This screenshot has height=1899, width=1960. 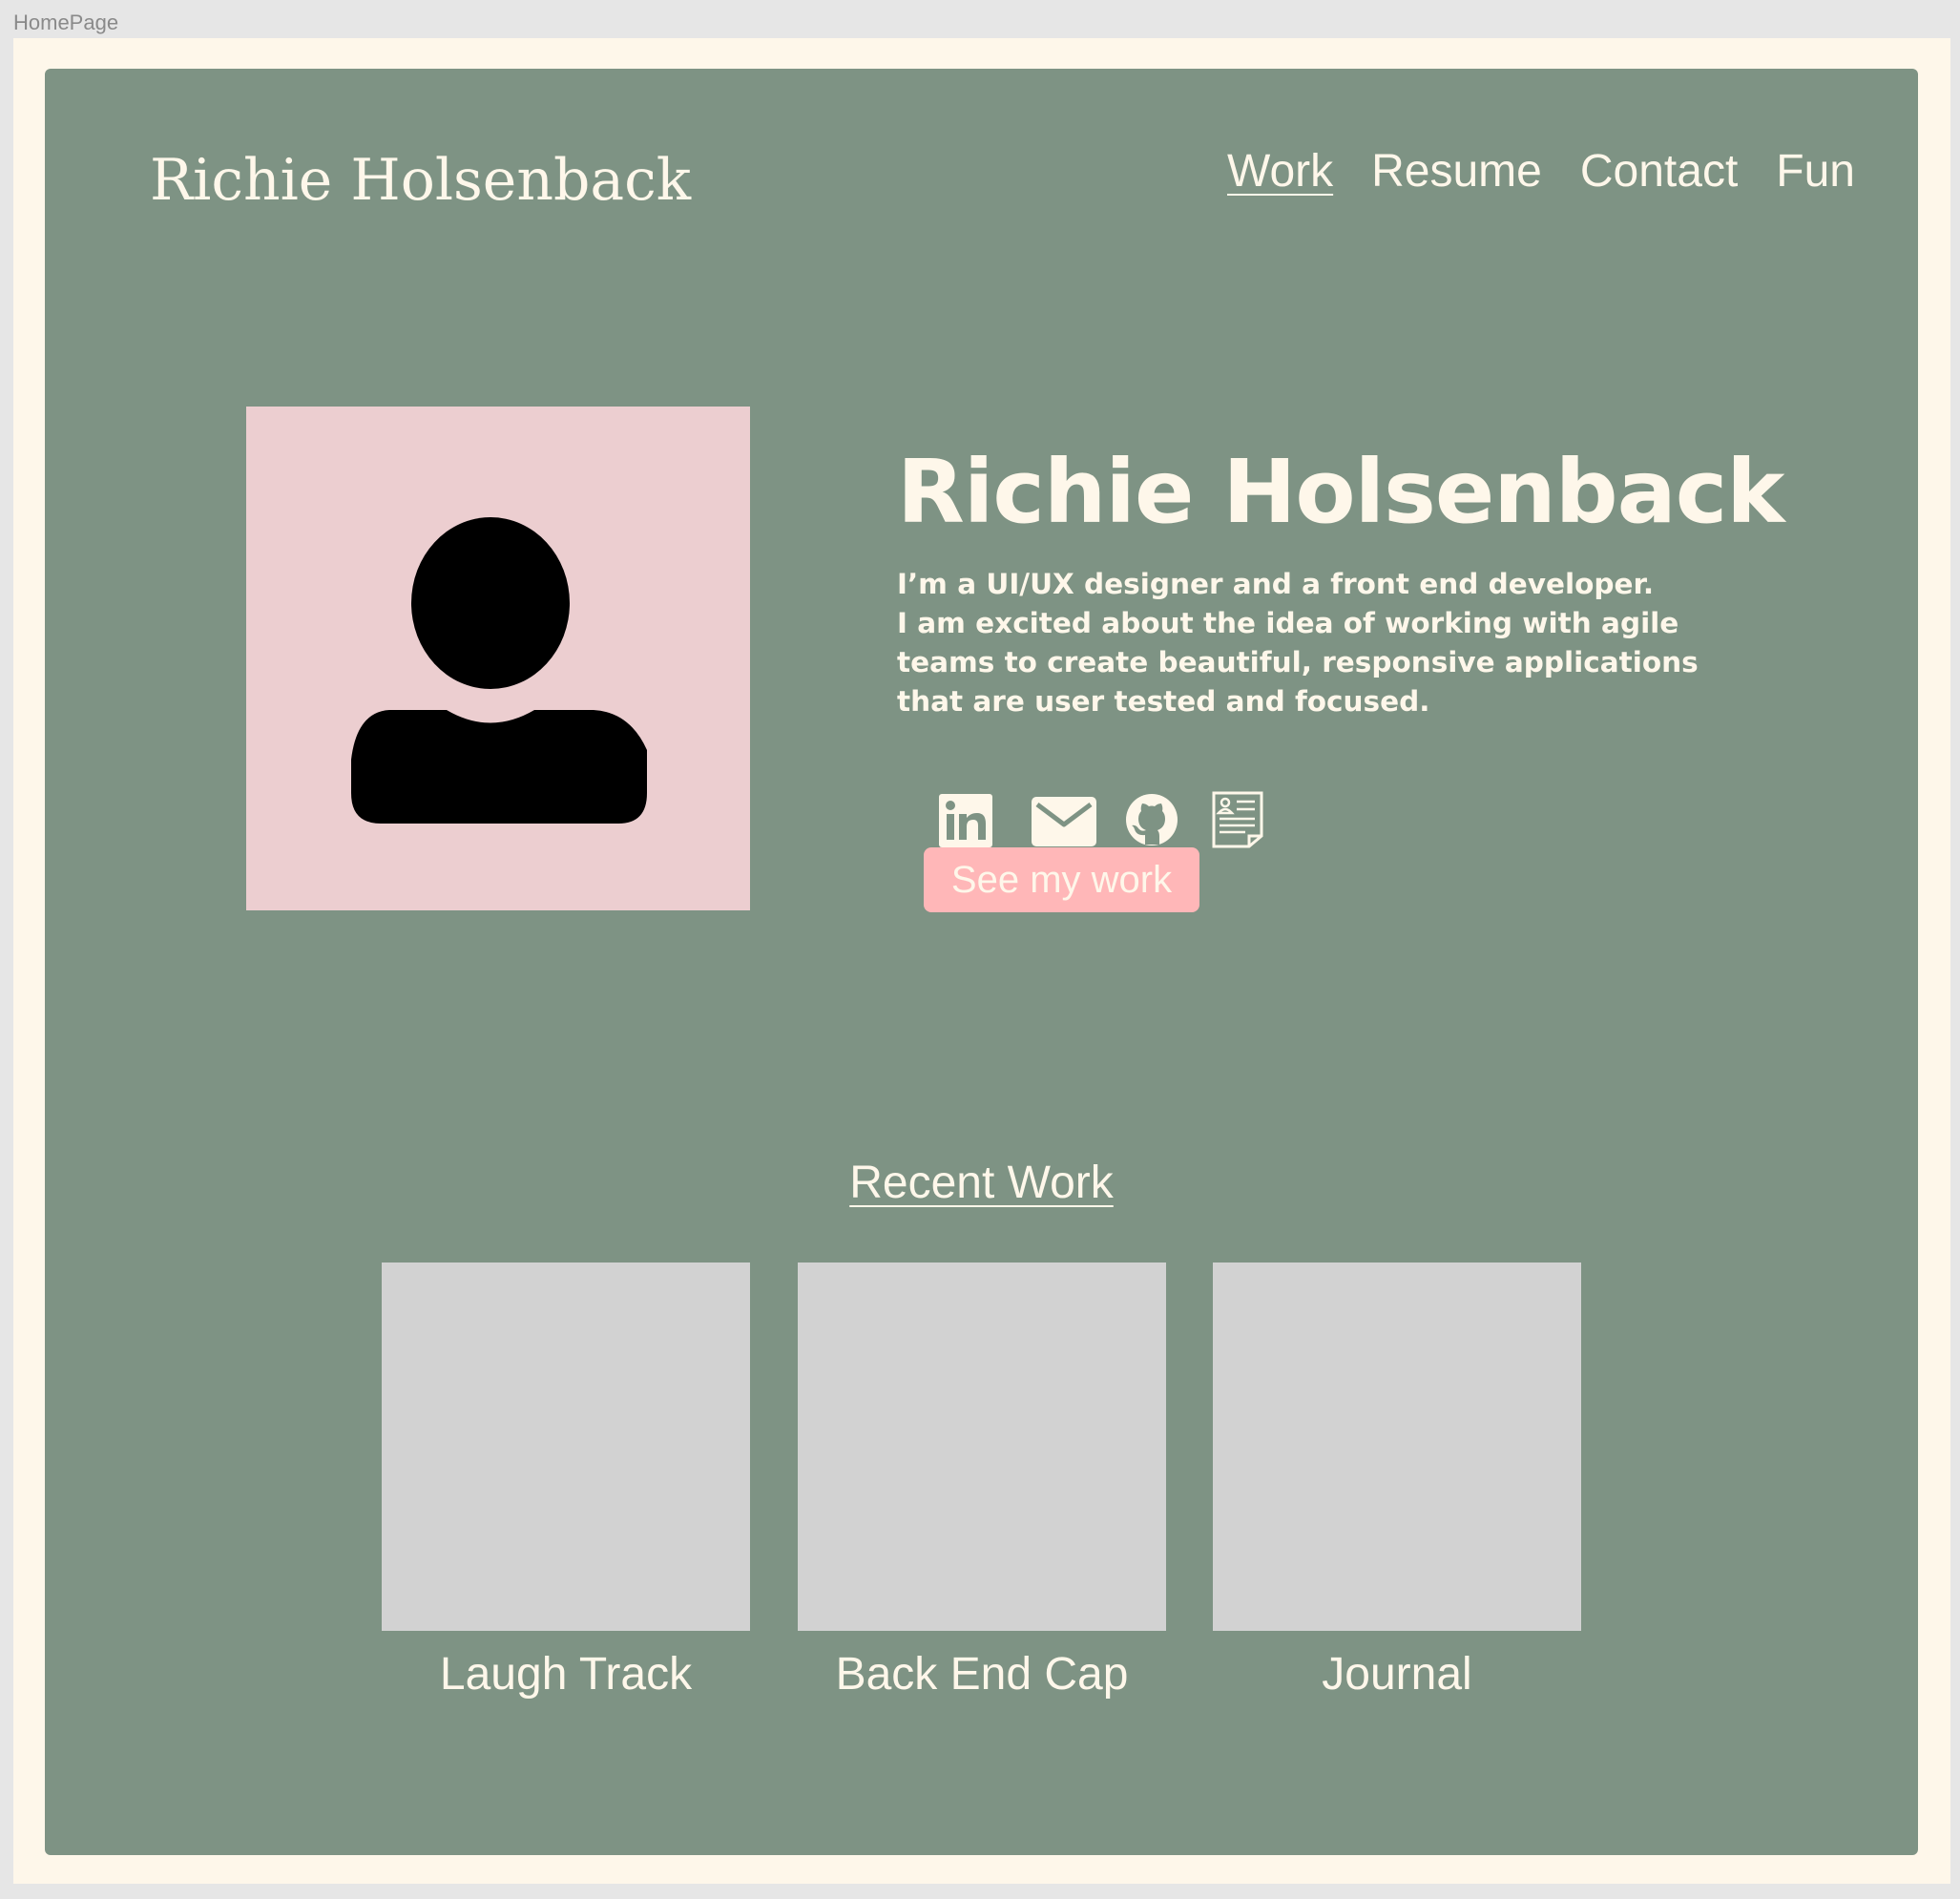 I want to click on nav-link-fun: Fun, so click(x=1815, y=171).